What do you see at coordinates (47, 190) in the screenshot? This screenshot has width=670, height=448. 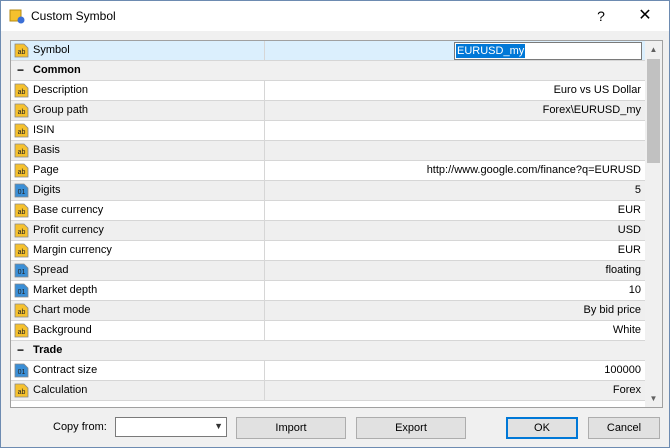 I see `property-name: Digits` at bounding box center [47, 190].